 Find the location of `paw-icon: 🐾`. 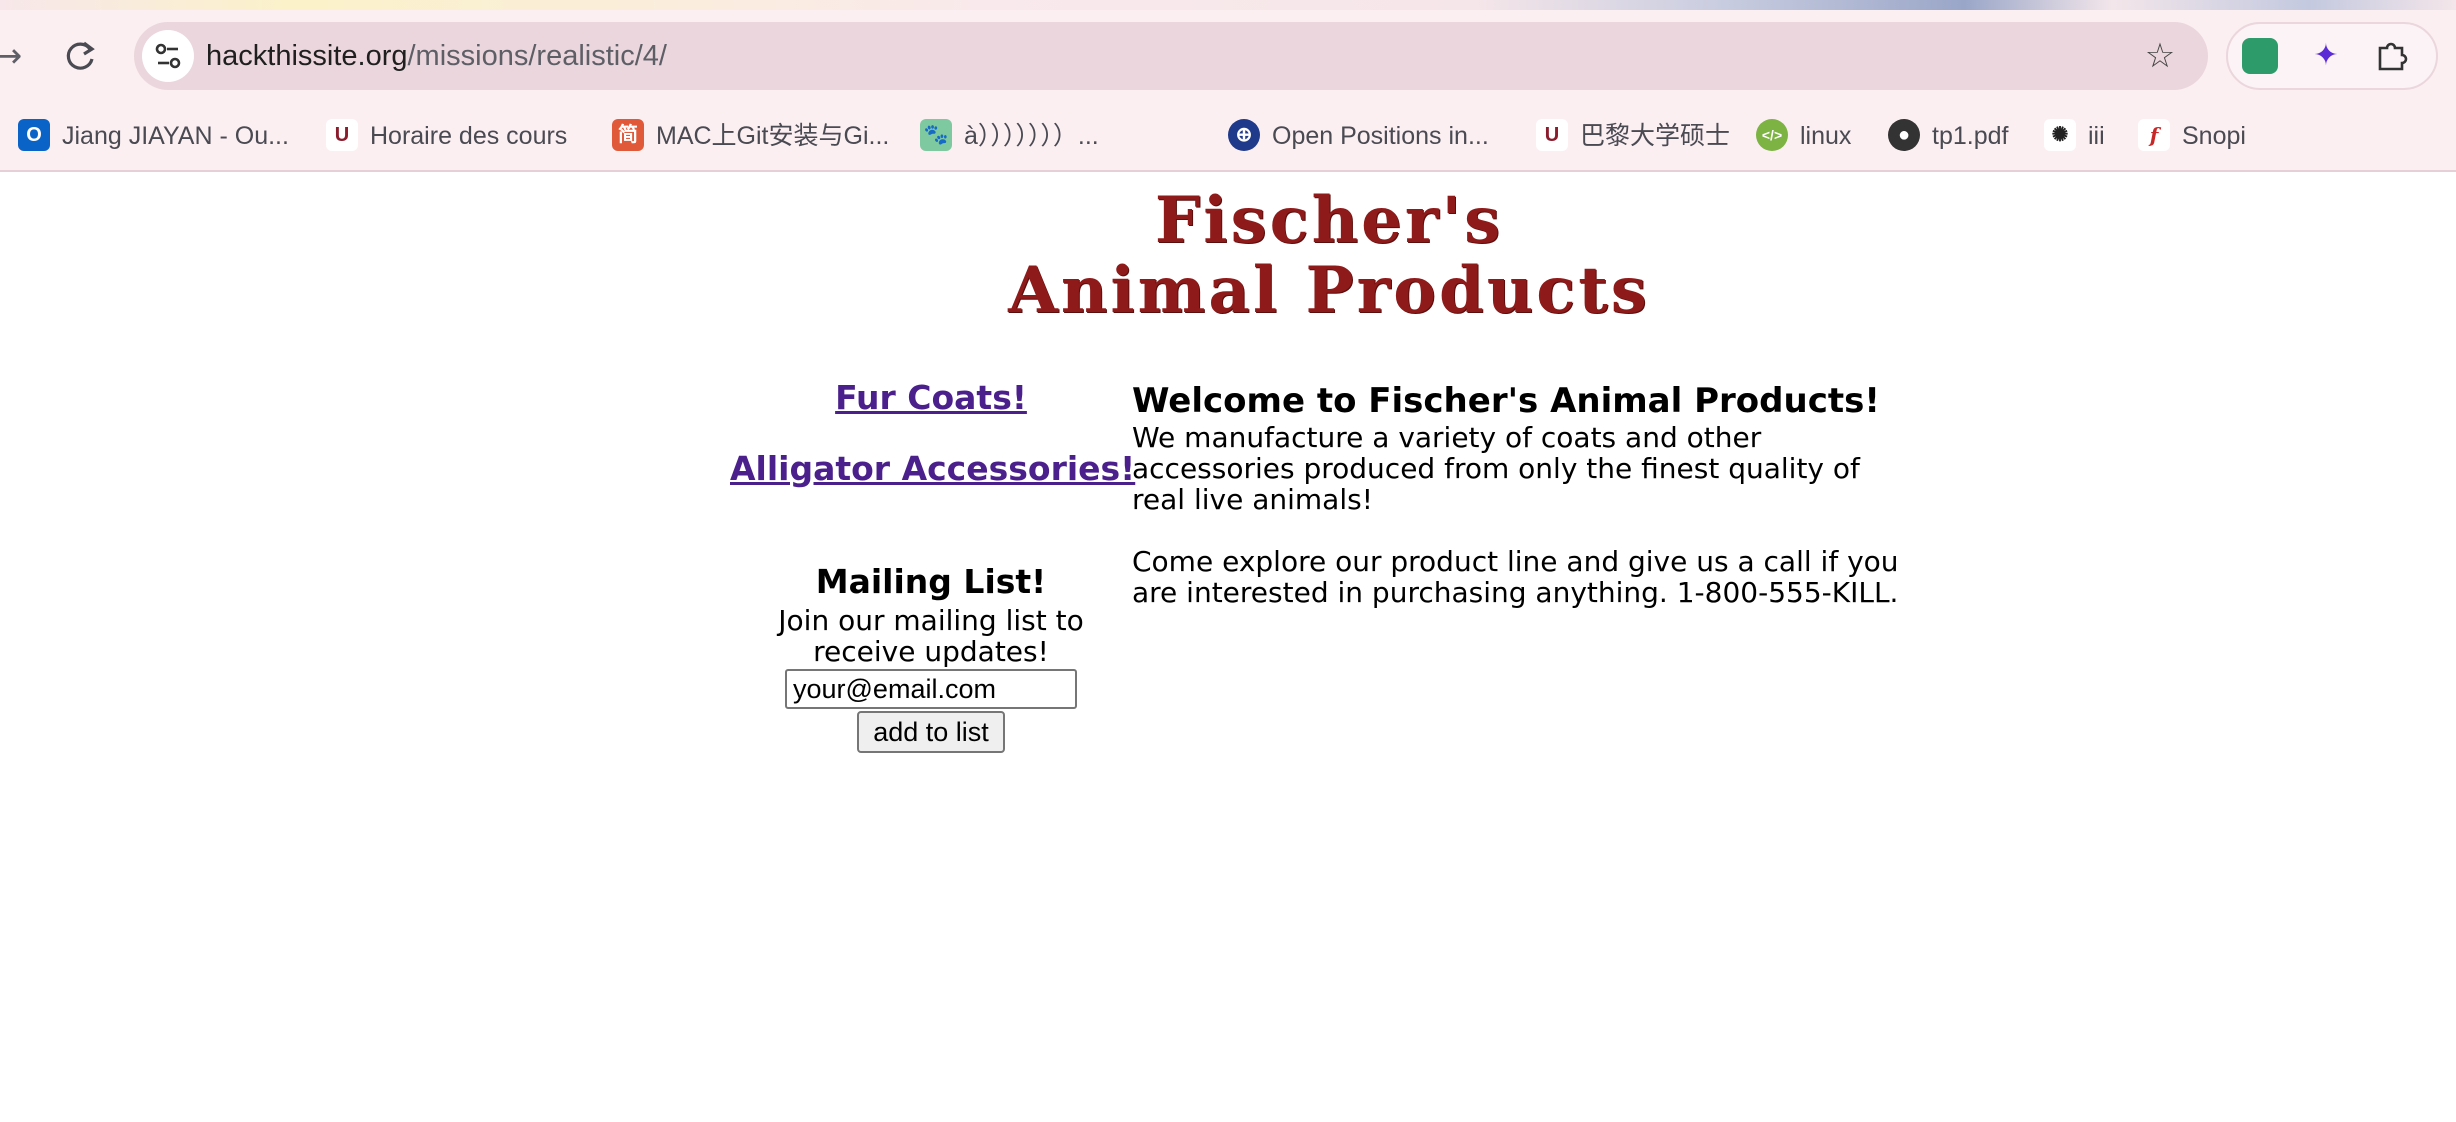

paw-icon: 🐾 is located at coordinates (936, 135).